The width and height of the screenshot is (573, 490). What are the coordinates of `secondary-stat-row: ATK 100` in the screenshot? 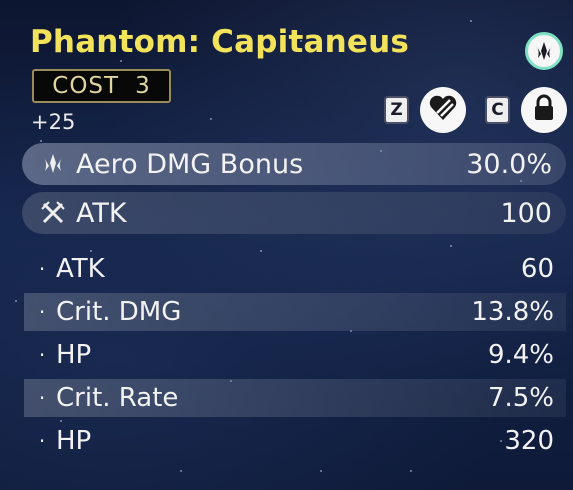 It's located at (294, 213).